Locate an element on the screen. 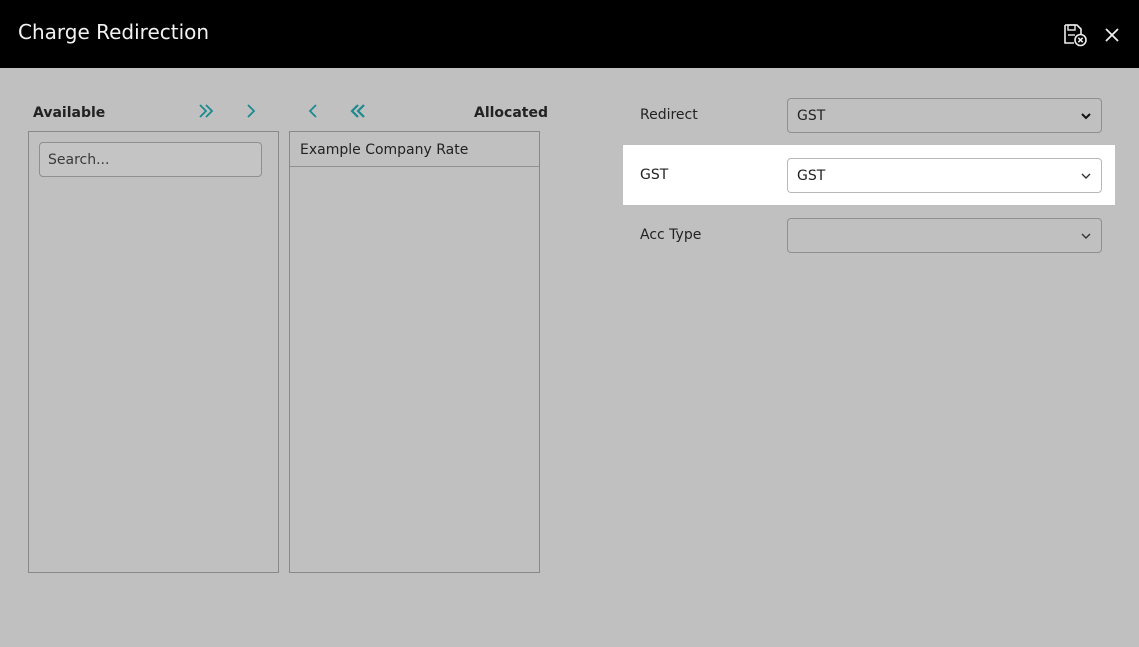 The height and width of the screenshot is (647, 1139). double-chevron-right-icon is located at coordinates (206, 111).